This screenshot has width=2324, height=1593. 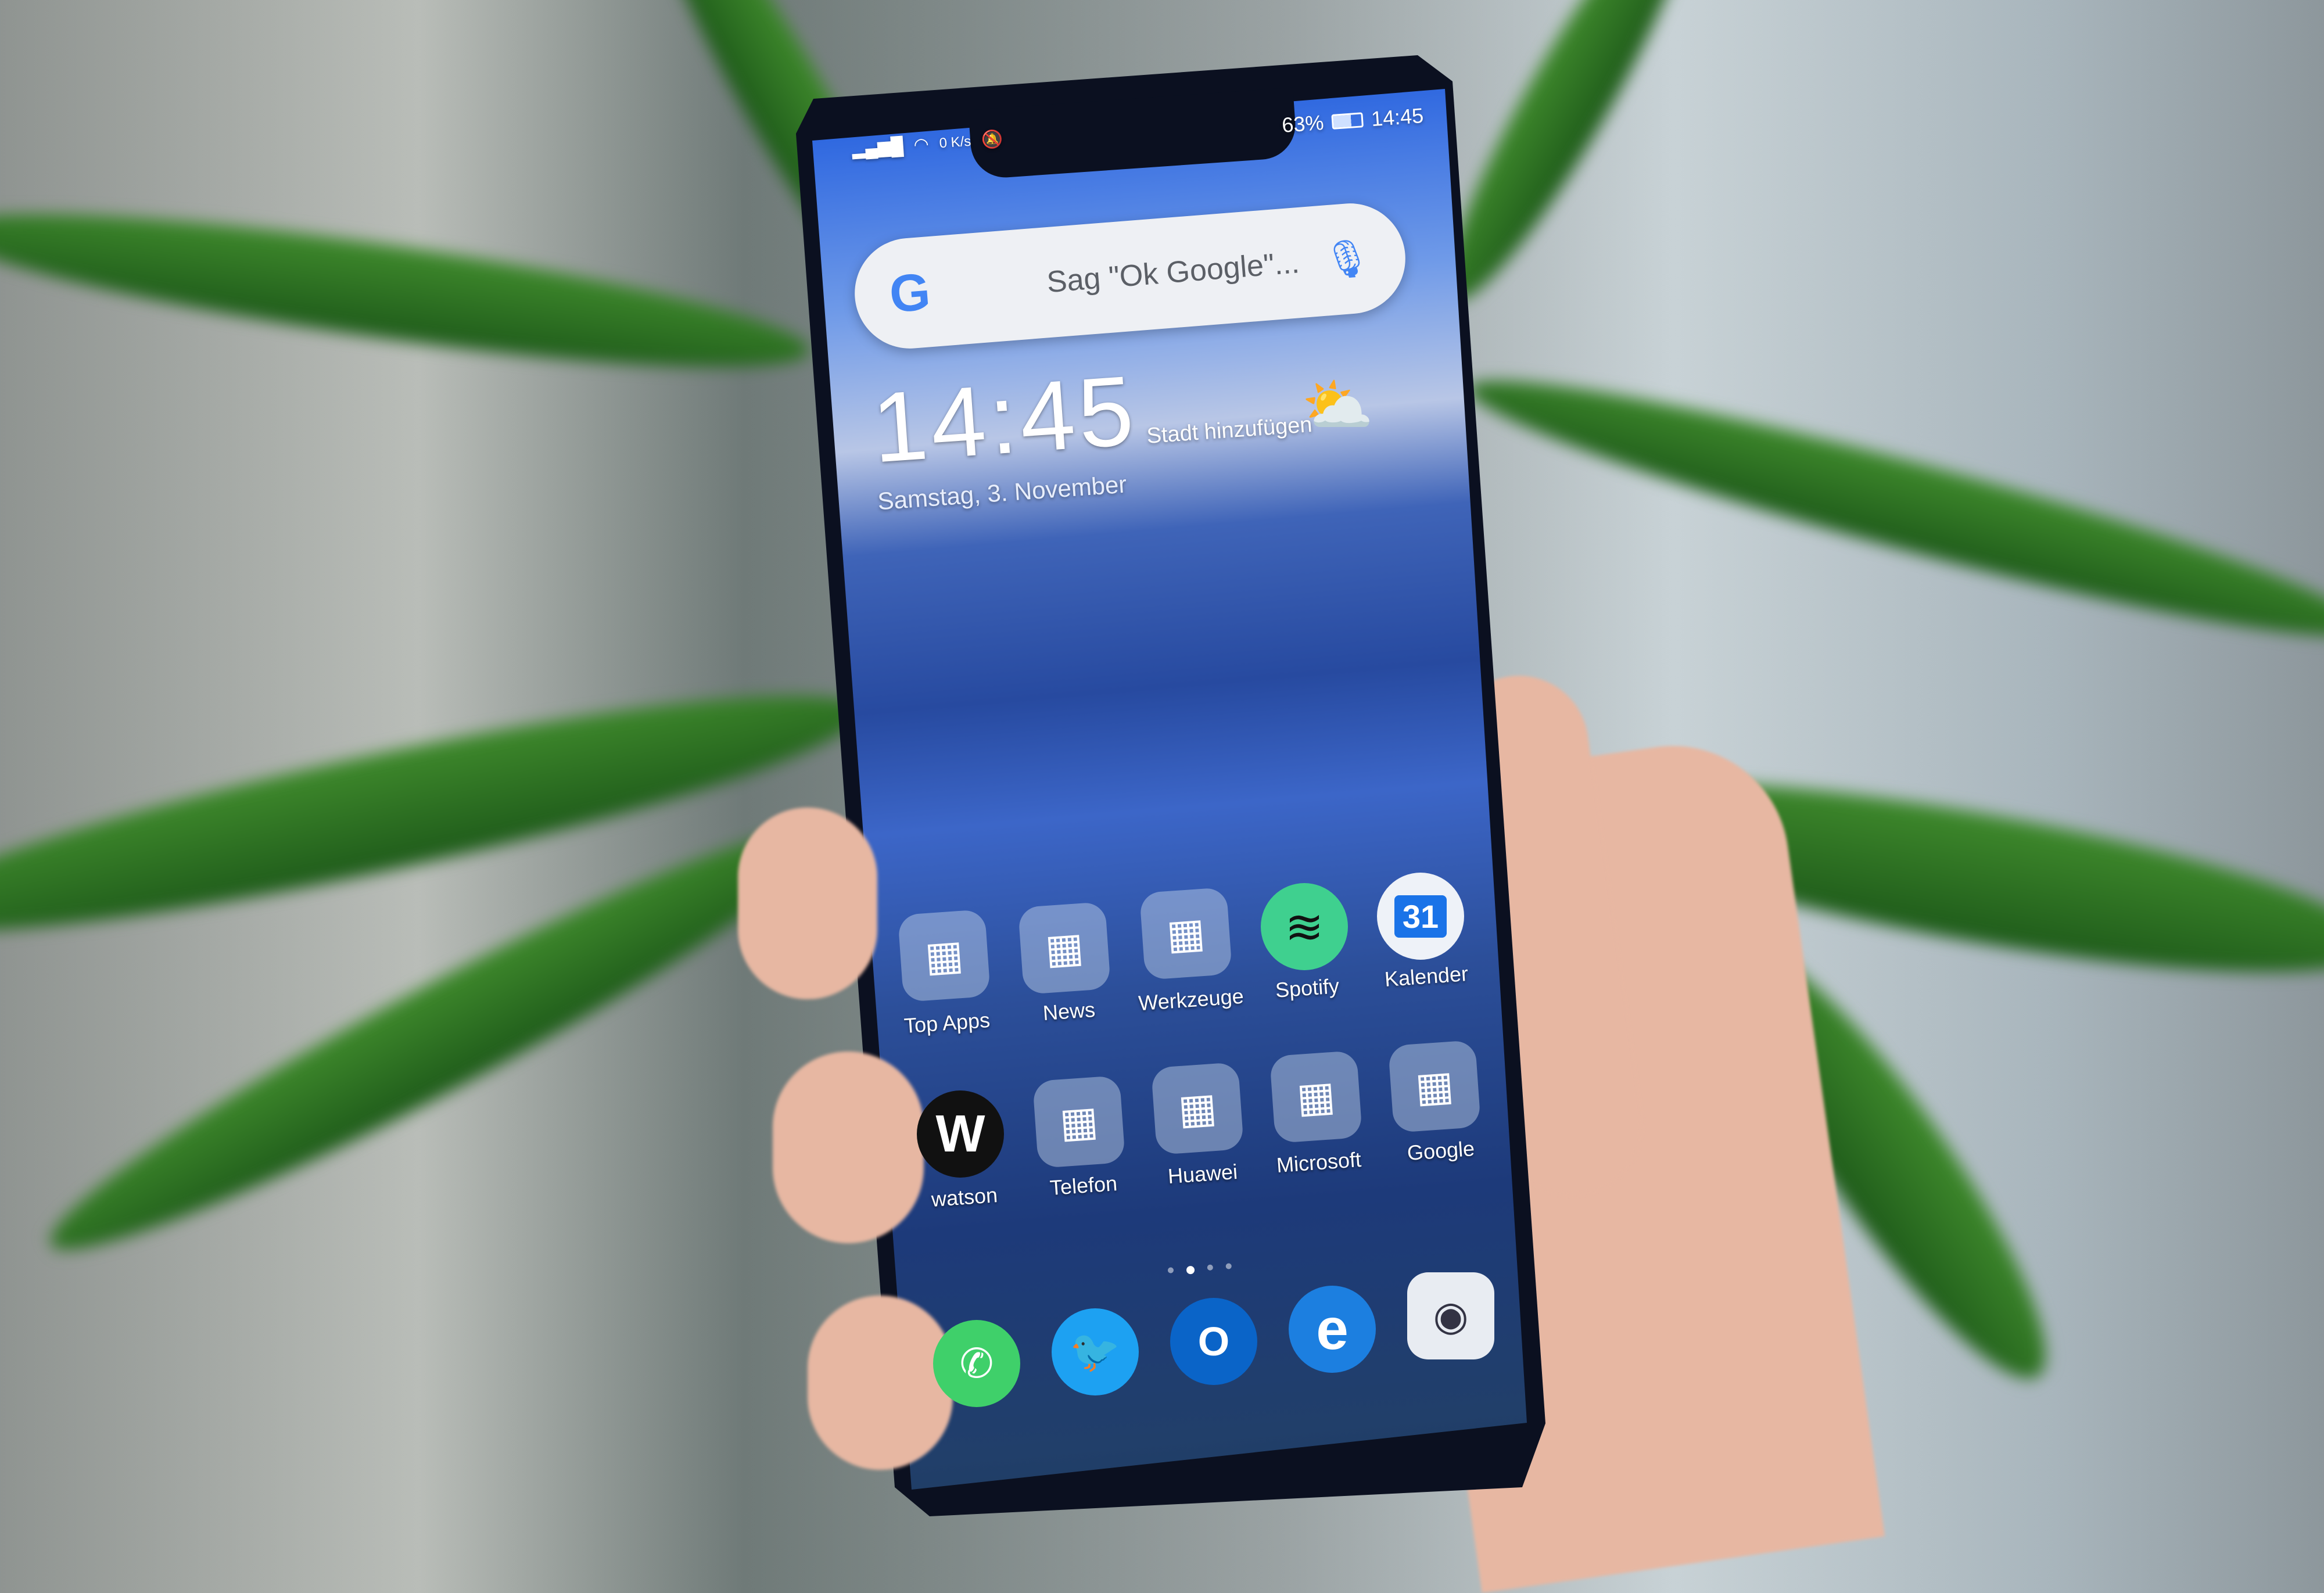 I want to click on calendar-icon: 31, so click(x=1420, y=916).